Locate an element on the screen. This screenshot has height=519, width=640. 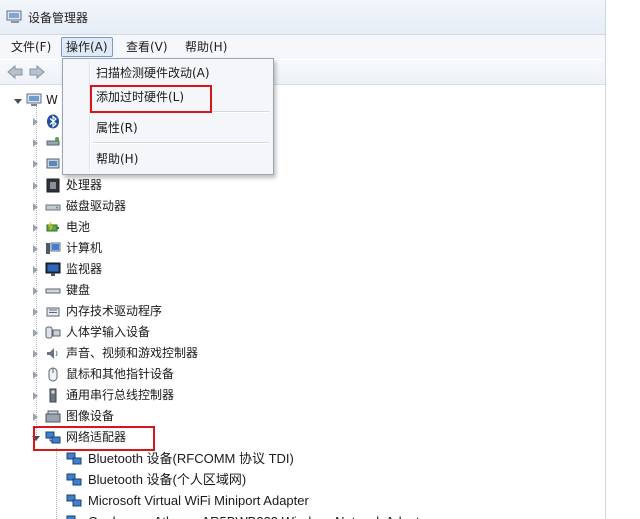
category-label: 处理器 is located at coordinates (84, 185).